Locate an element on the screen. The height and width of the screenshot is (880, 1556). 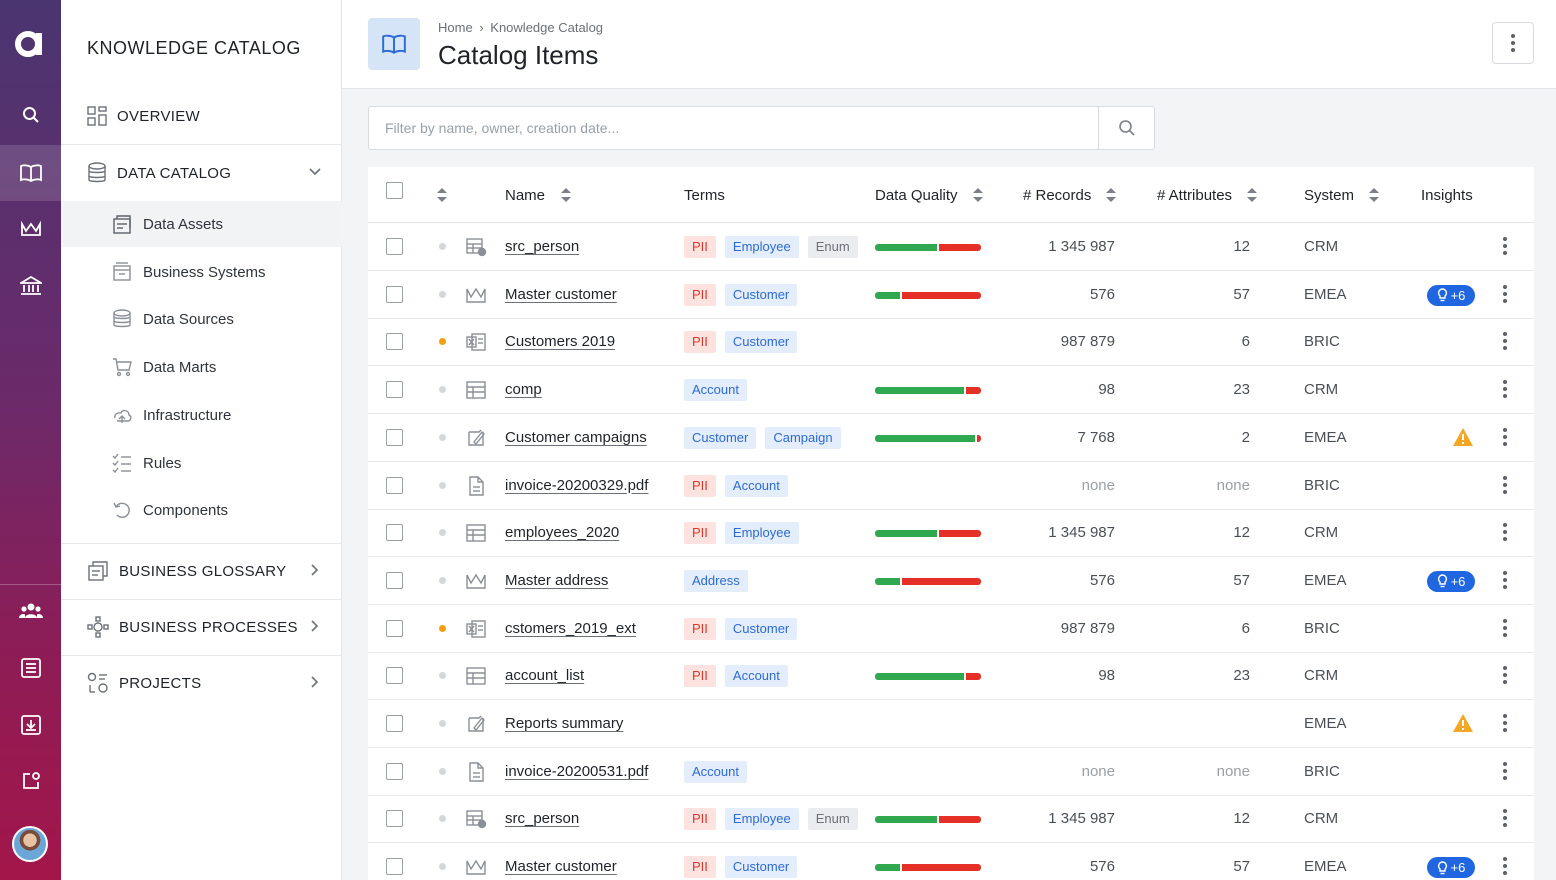
search-input is located at coordinates (734, 128).